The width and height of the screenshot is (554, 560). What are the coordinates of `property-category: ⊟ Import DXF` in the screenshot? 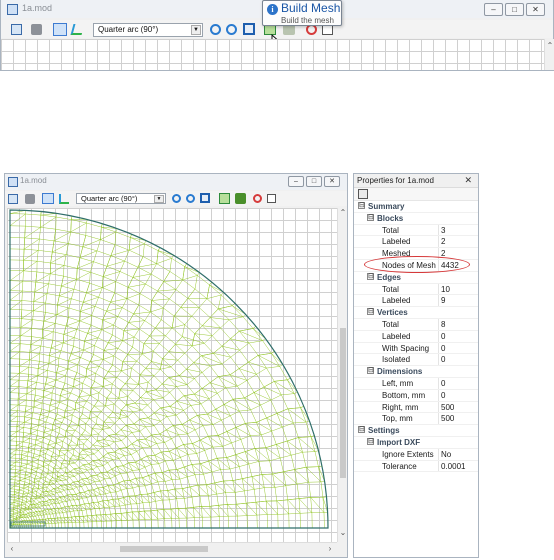 It's located at (416, 443).